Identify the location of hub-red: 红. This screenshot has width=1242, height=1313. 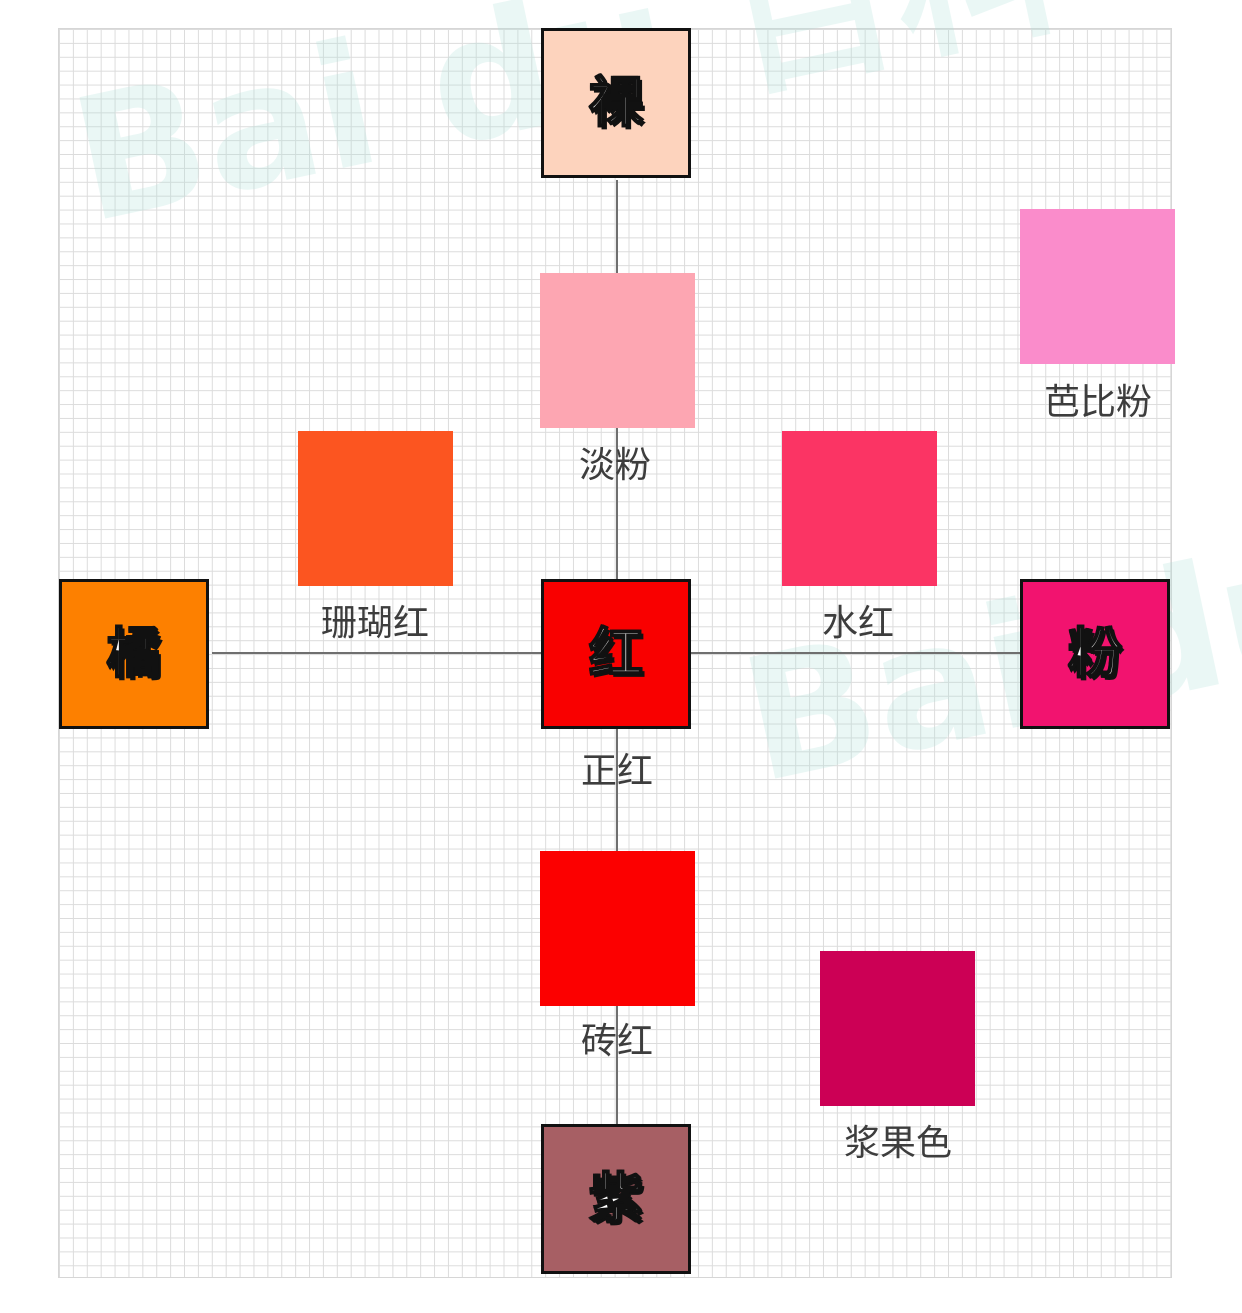
(616, 654).